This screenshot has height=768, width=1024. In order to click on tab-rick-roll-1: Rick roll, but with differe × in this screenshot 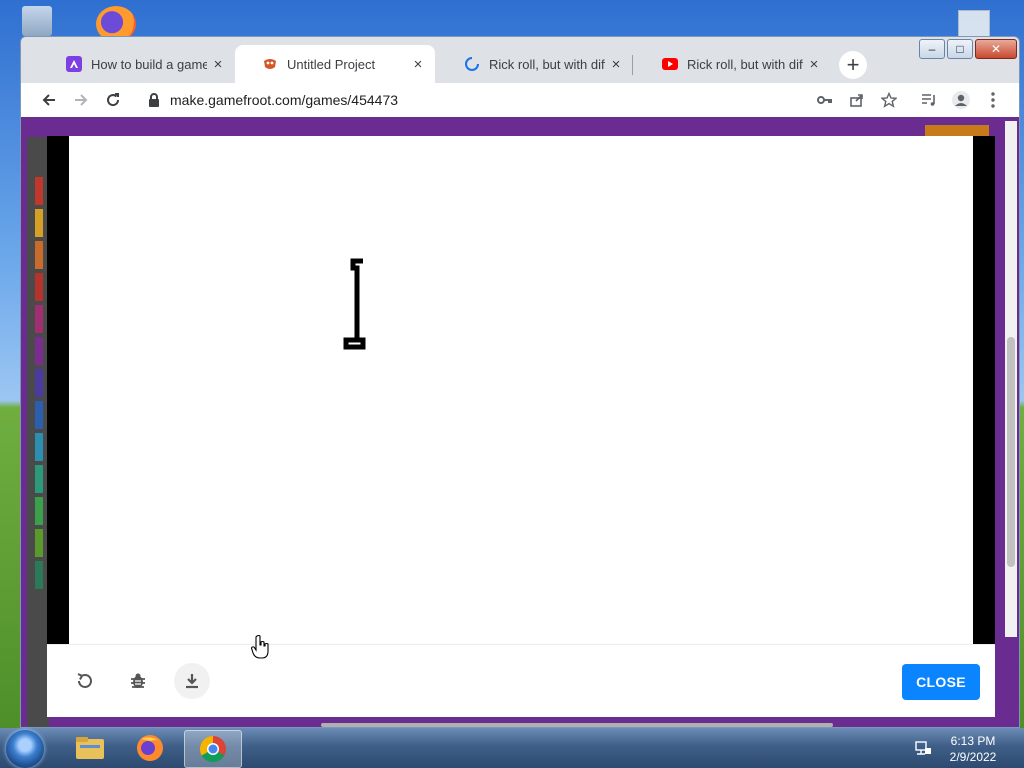, I will do `click(535, 64)`.